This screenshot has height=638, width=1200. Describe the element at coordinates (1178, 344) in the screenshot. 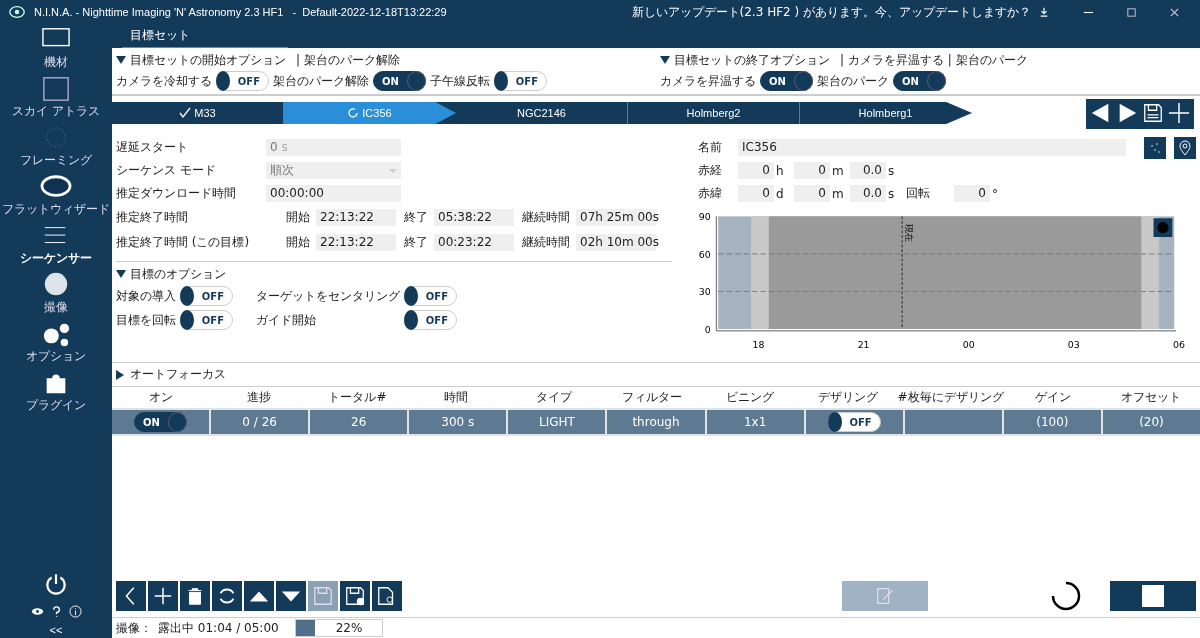

I see `axis-label: 06` at that location.